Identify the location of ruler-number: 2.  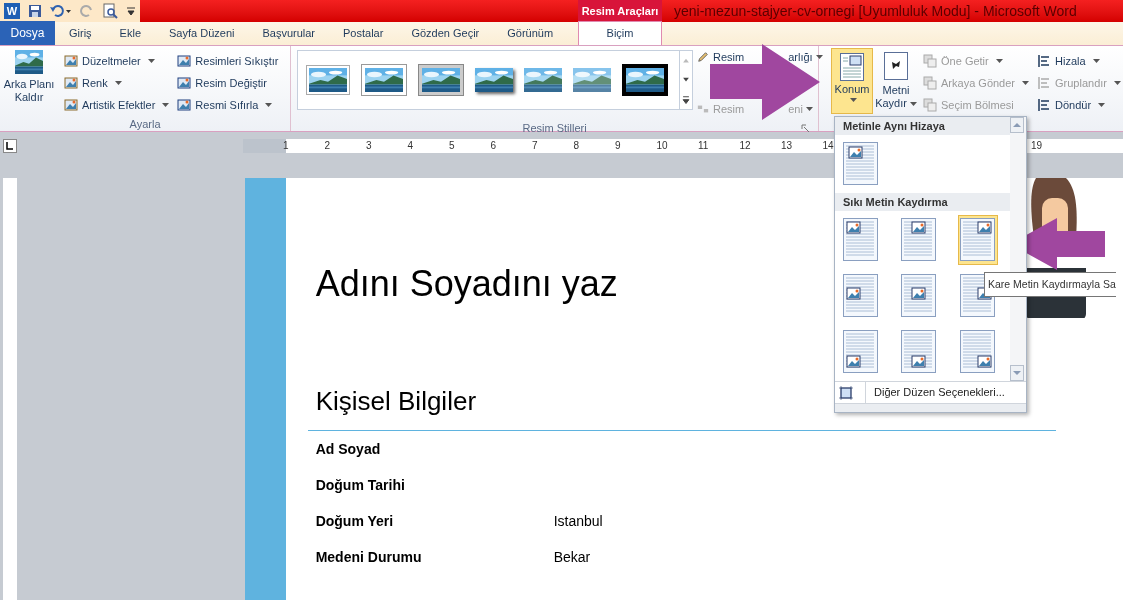
(327, 146).